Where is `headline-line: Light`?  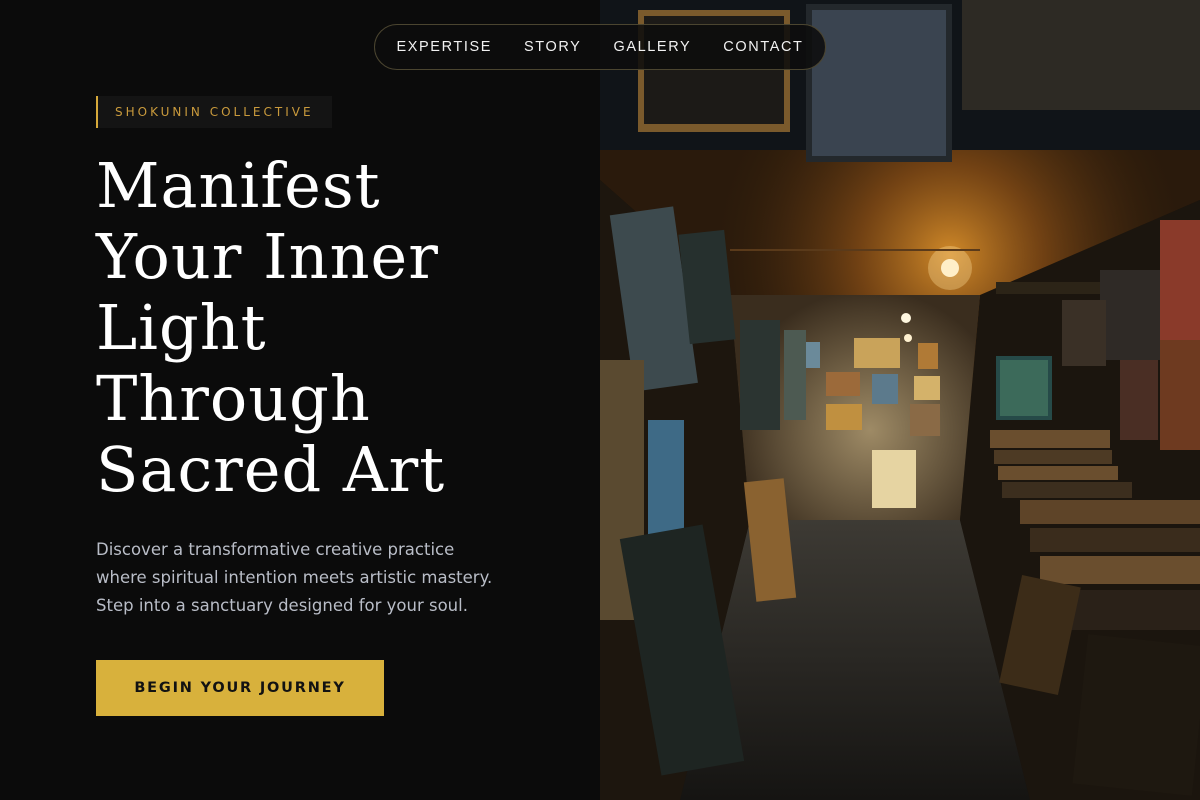 headline-line: Light is located at coordinates (181, 327).